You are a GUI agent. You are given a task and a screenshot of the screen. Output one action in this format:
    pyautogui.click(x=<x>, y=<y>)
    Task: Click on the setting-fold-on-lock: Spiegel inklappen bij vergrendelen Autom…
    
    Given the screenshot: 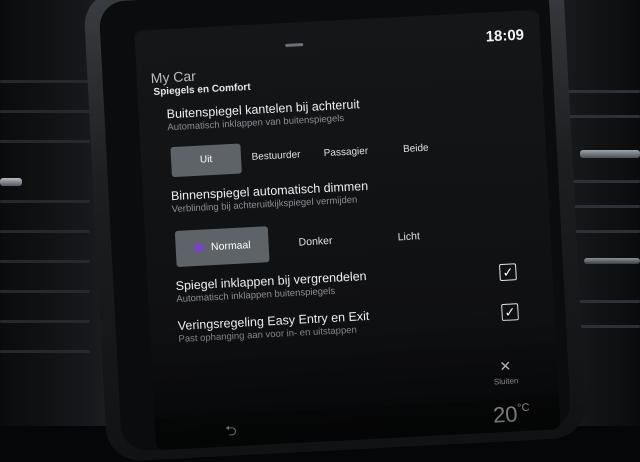 What is the action you would take?
    pyautogui.click(x=335, y=283)
    